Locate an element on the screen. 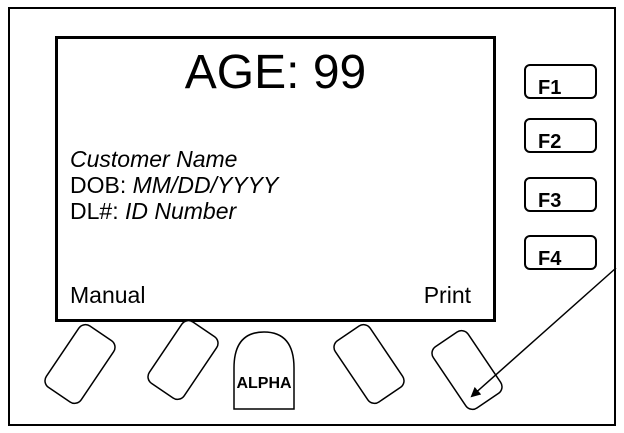 This screenshot has width=624, height=433. f2-key: F2 is located at coordinates (560, 135).